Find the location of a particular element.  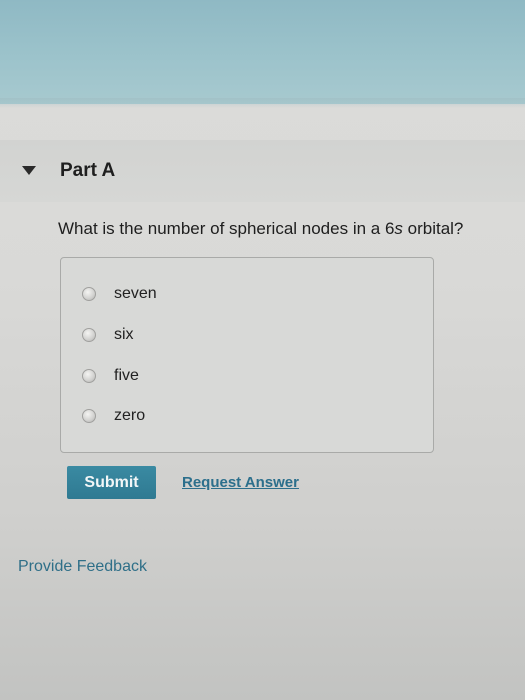

question-orbital-variable: s is located at coordinates (398, 228).